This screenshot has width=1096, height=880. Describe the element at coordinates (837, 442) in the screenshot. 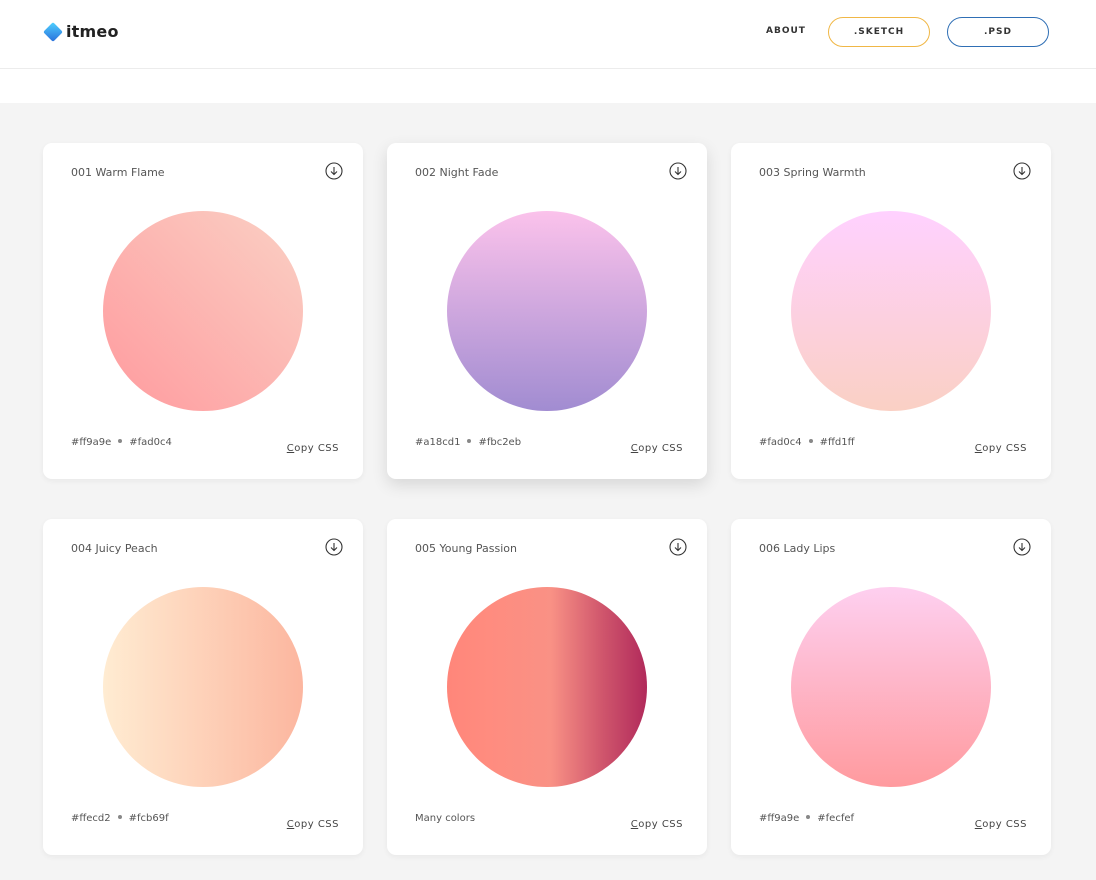

I see `color-code: #ffd1ff` at that location.